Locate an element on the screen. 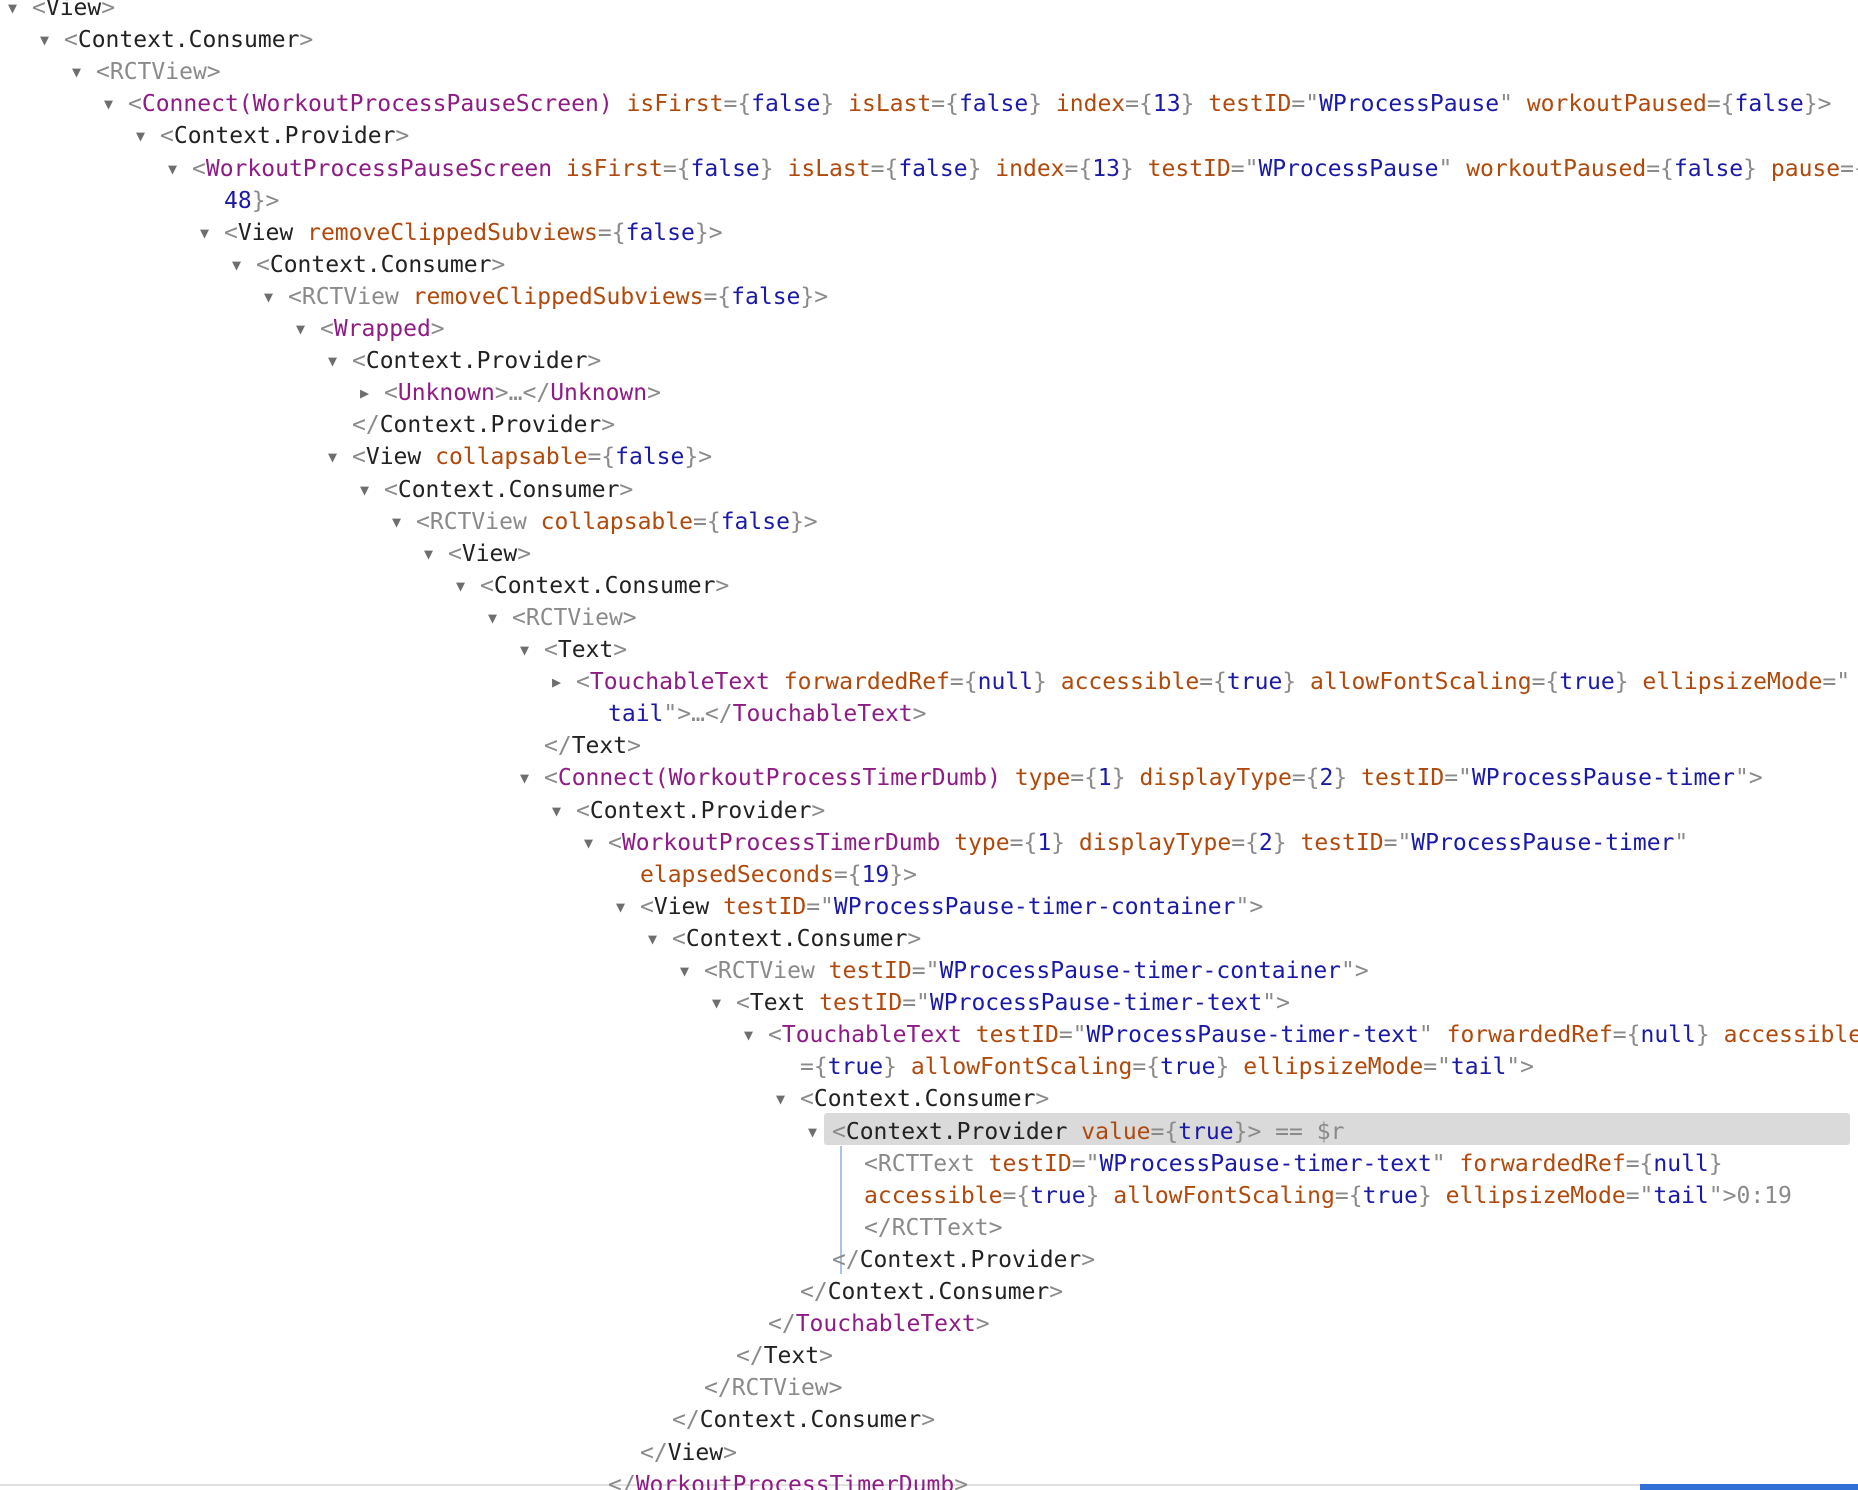 Image resolution: width=1858 pixels, height=1490 pixels. tree-row: </WorkoutProcessTimerDumb> is located at coordinates (776, 1479).